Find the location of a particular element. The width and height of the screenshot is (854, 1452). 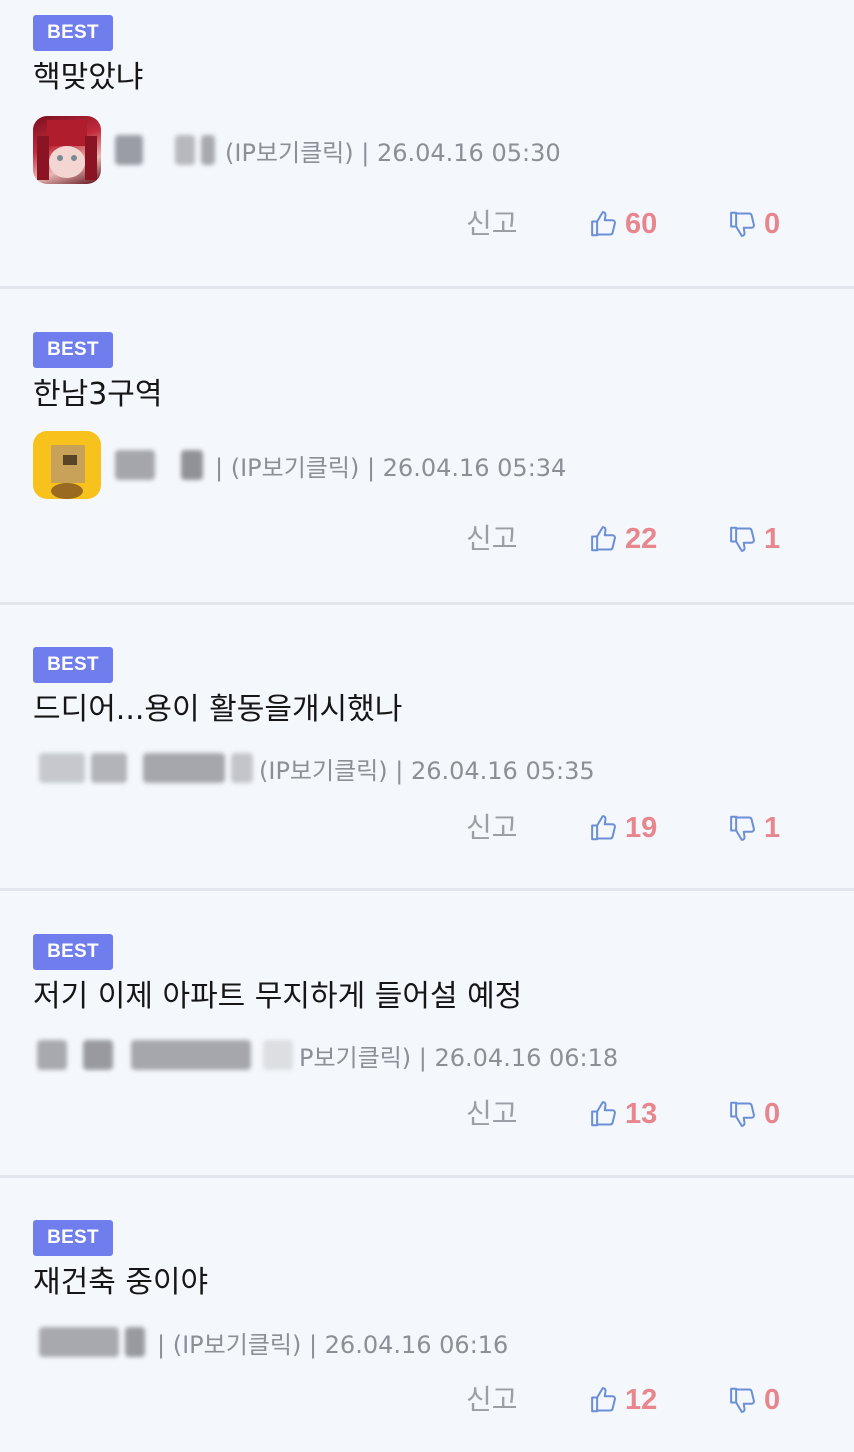

comment-text: 핵맞았냐 is located at coordinates (88, 77).